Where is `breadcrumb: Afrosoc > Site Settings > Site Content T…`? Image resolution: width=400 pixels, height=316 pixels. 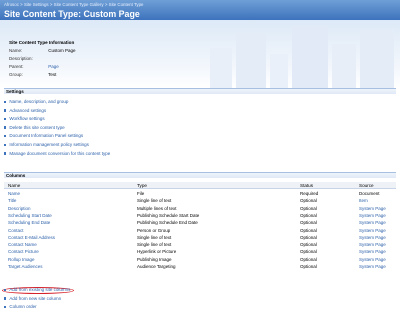
breadcrumb: Afrosoc > Site Settings > Site Content T… is located at coordinates (73, 4).